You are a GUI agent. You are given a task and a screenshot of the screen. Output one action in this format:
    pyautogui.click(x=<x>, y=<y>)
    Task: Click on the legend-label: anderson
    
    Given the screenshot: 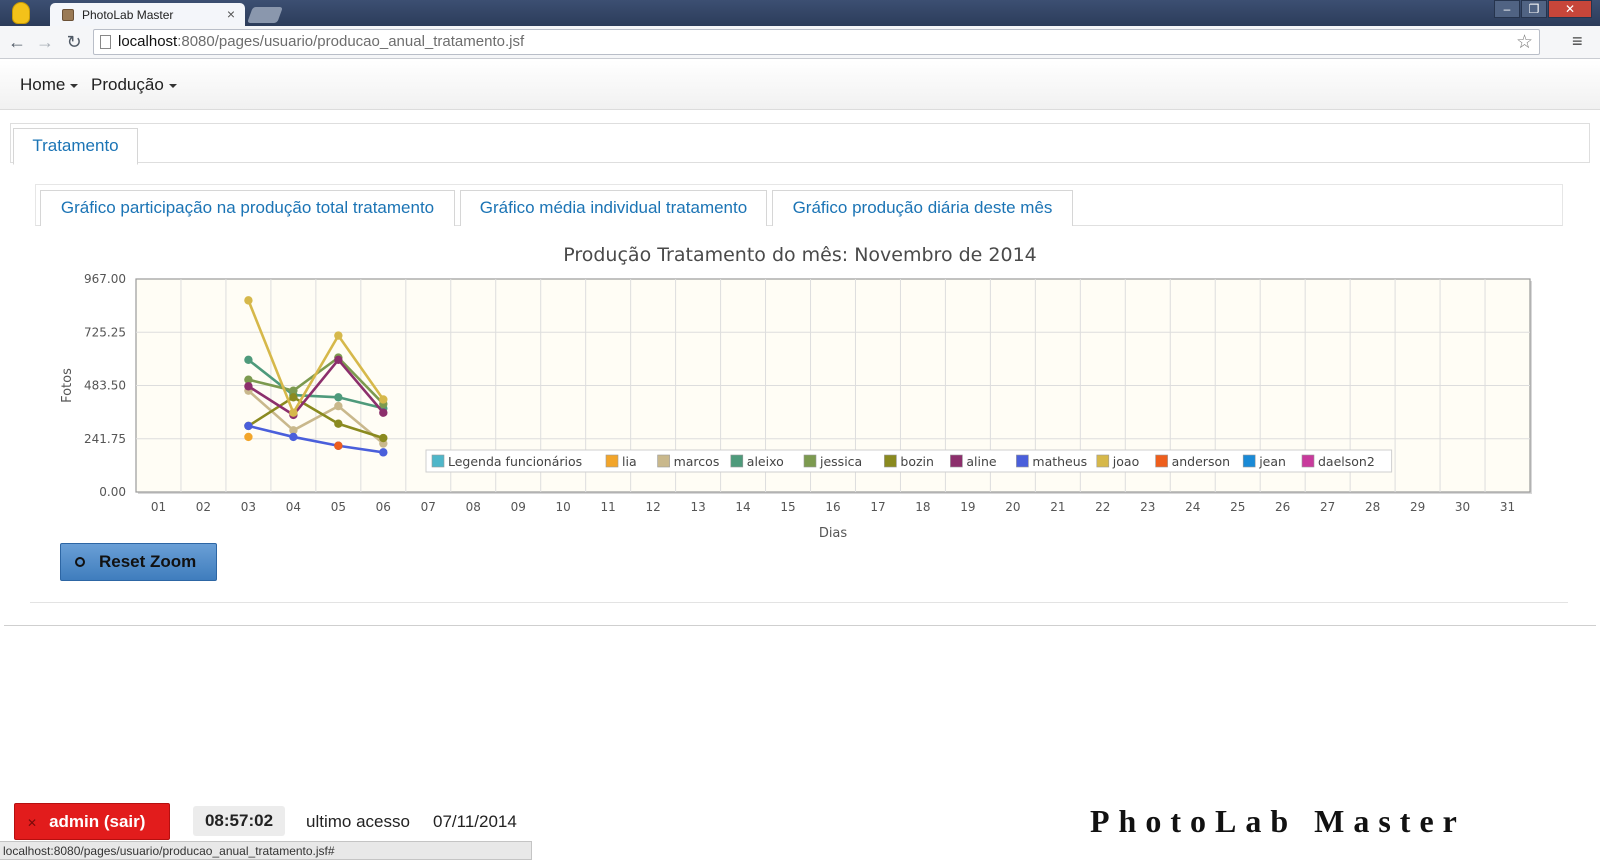 What is the action you would take?
    pyautogui.click(x=1201, y=461)
    